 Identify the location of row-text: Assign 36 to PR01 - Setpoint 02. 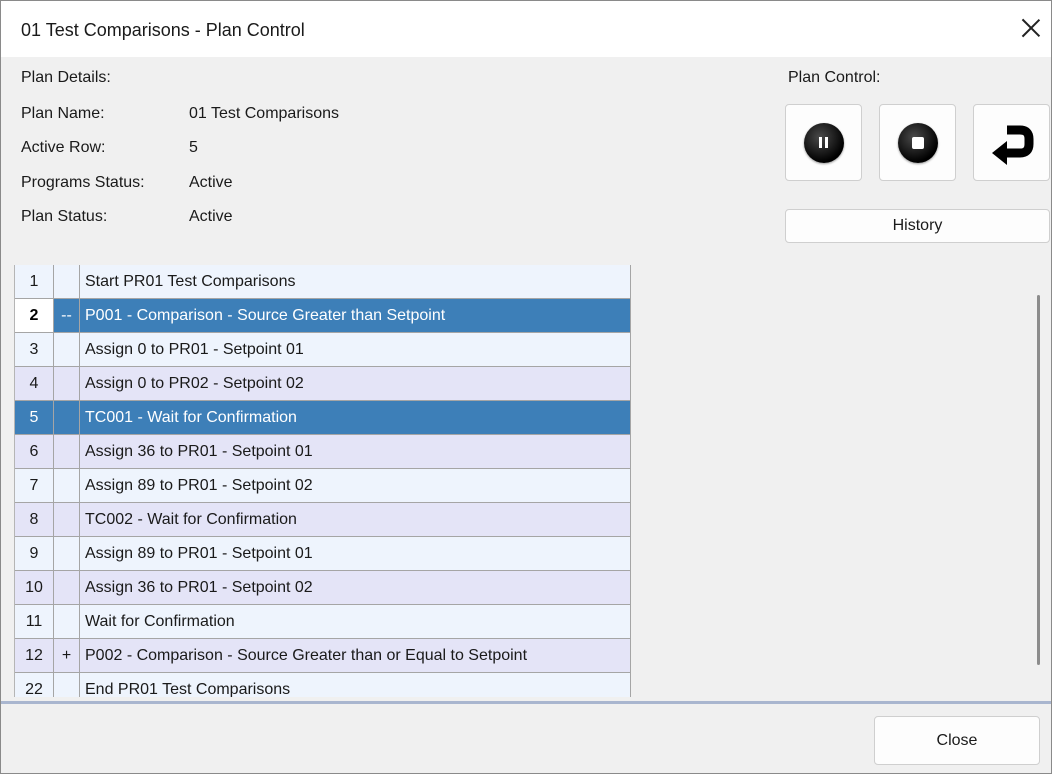
(355, 588).